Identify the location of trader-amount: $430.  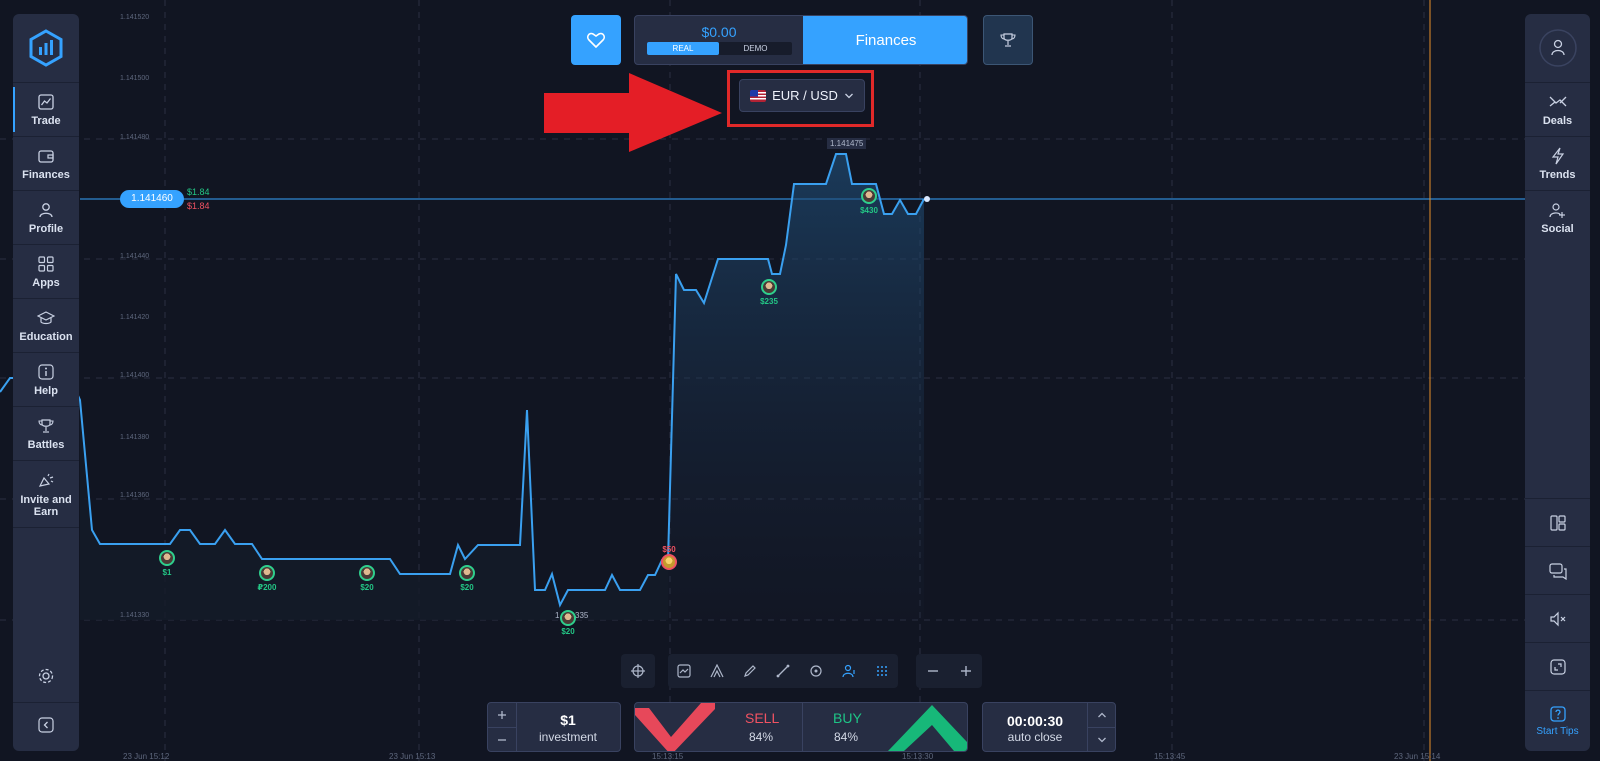
(869, 210).